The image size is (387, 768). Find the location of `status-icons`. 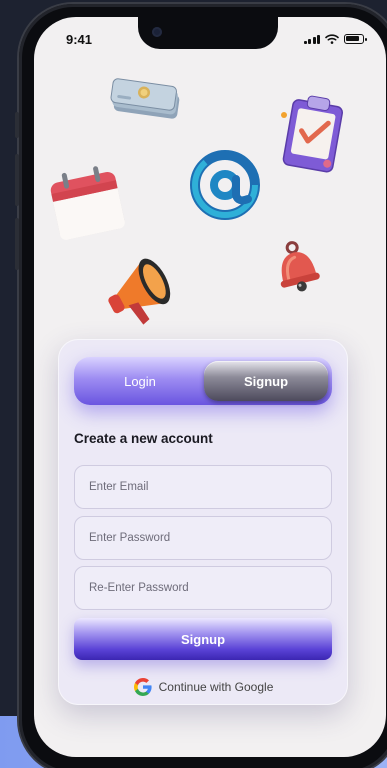

status-icons is located at coordinates (335, 39).